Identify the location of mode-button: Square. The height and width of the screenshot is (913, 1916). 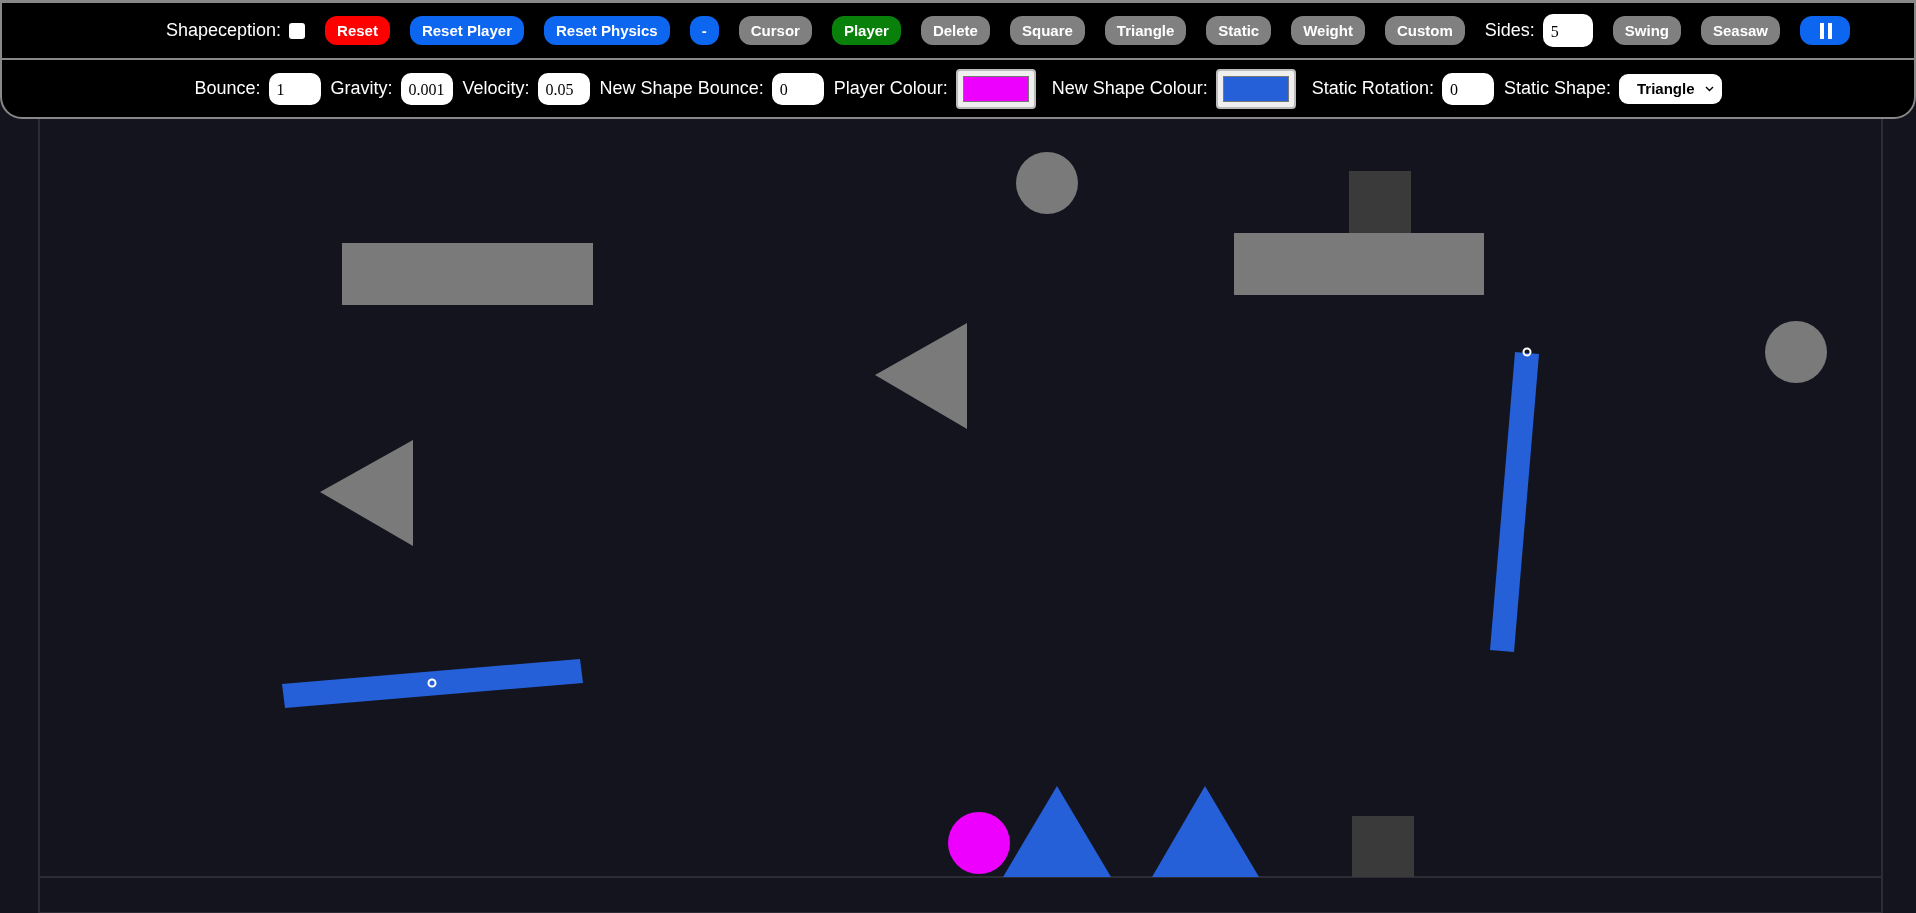
(1047, 30).